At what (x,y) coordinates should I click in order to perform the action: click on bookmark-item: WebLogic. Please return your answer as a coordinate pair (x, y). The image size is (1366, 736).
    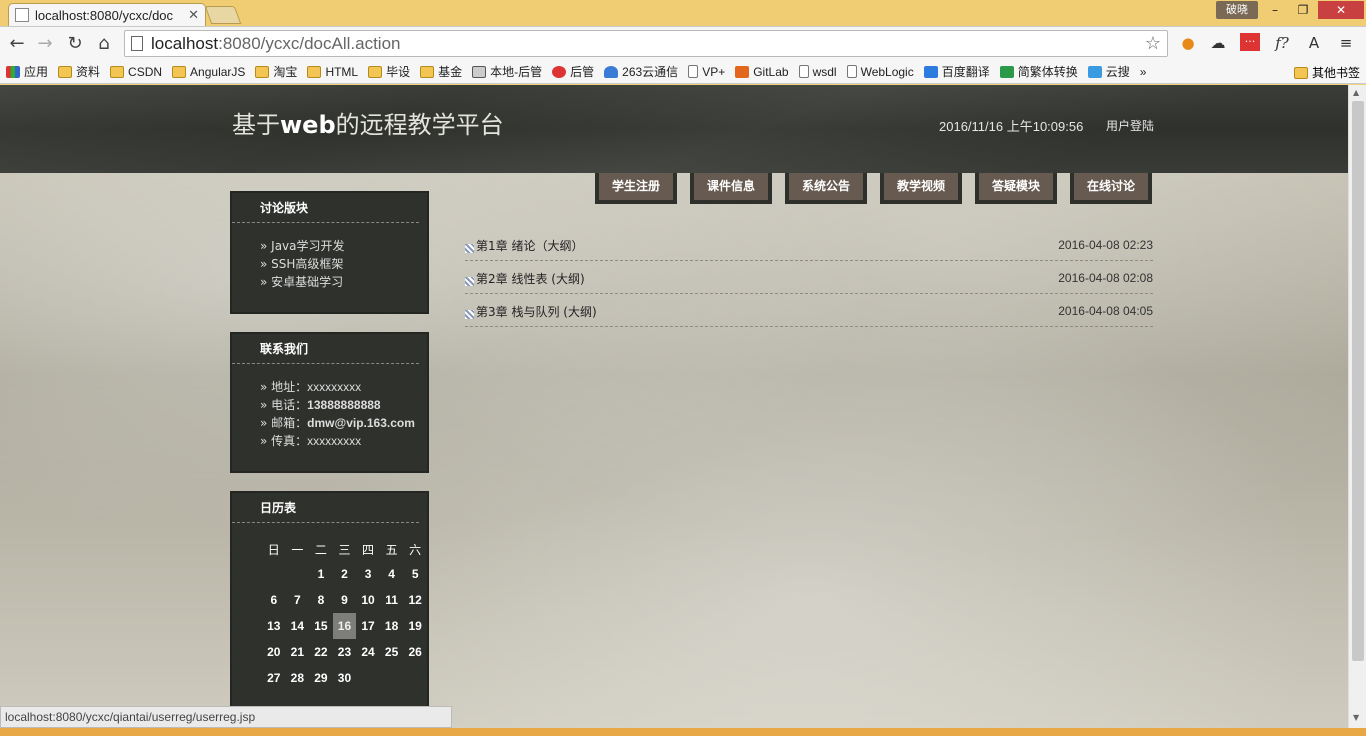
    Looking at the image, I should click on (880, 71).